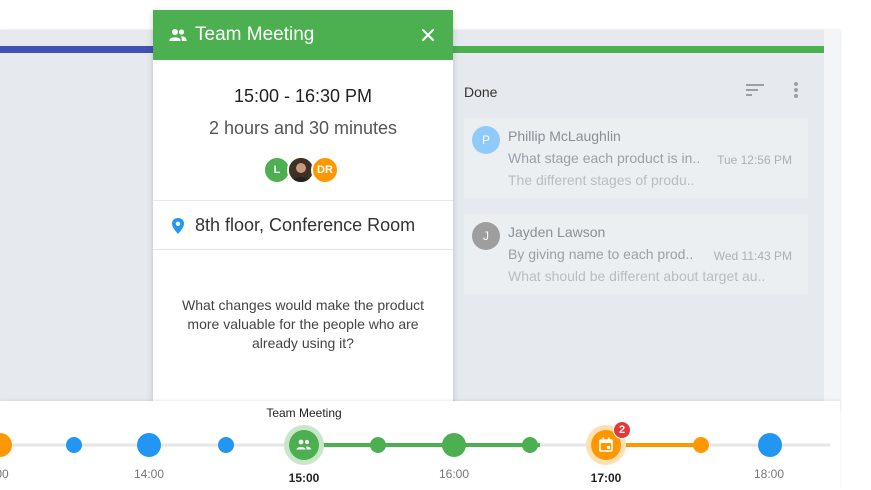  What do you see at coordinates (178, 35) in the screenshot?
I see `people-icon` at bounding box center [178, 35].